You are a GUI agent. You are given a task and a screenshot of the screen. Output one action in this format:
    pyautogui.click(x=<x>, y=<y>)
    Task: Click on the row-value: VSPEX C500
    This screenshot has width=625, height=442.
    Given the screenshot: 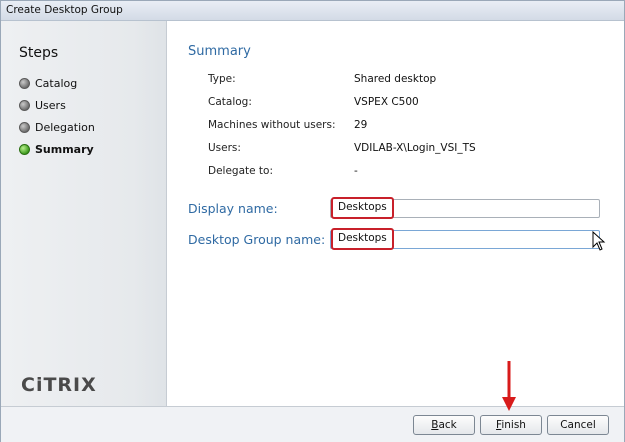 What is the action you would take?
    pyautogui.click(x=386, y=102)
    